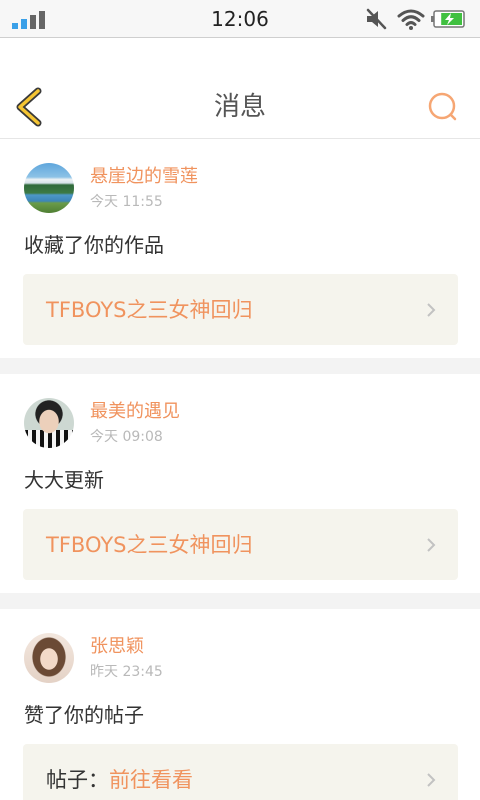 This screenshot has height=800, width=480. I want to click on search-icon, so click(443, 107).